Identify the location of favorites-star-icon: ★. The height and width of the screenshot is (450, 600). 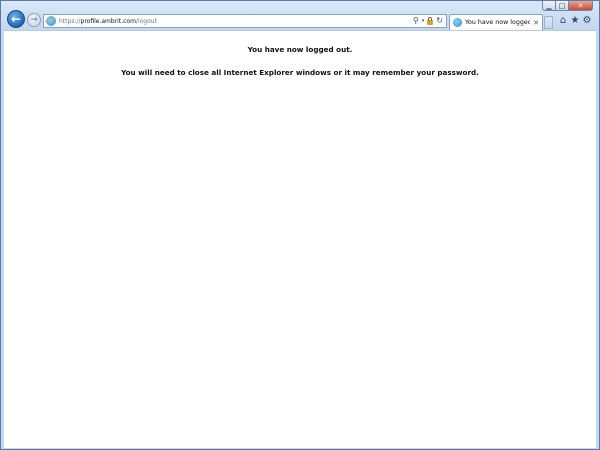
(575, 21).